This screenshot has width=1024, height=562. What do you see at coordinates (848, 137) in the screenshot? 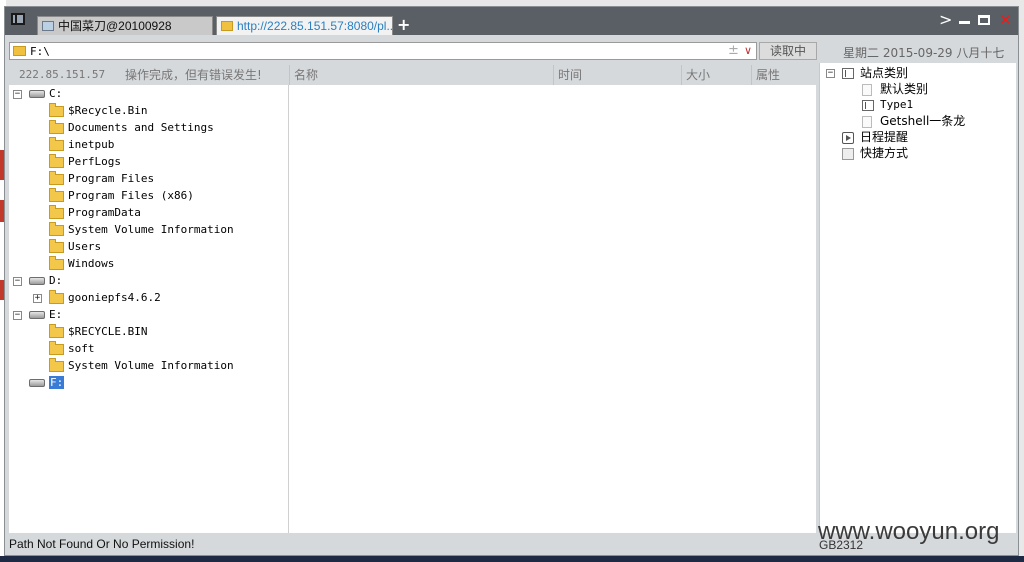
I see `play-icon` at bounding box center [848, 137].